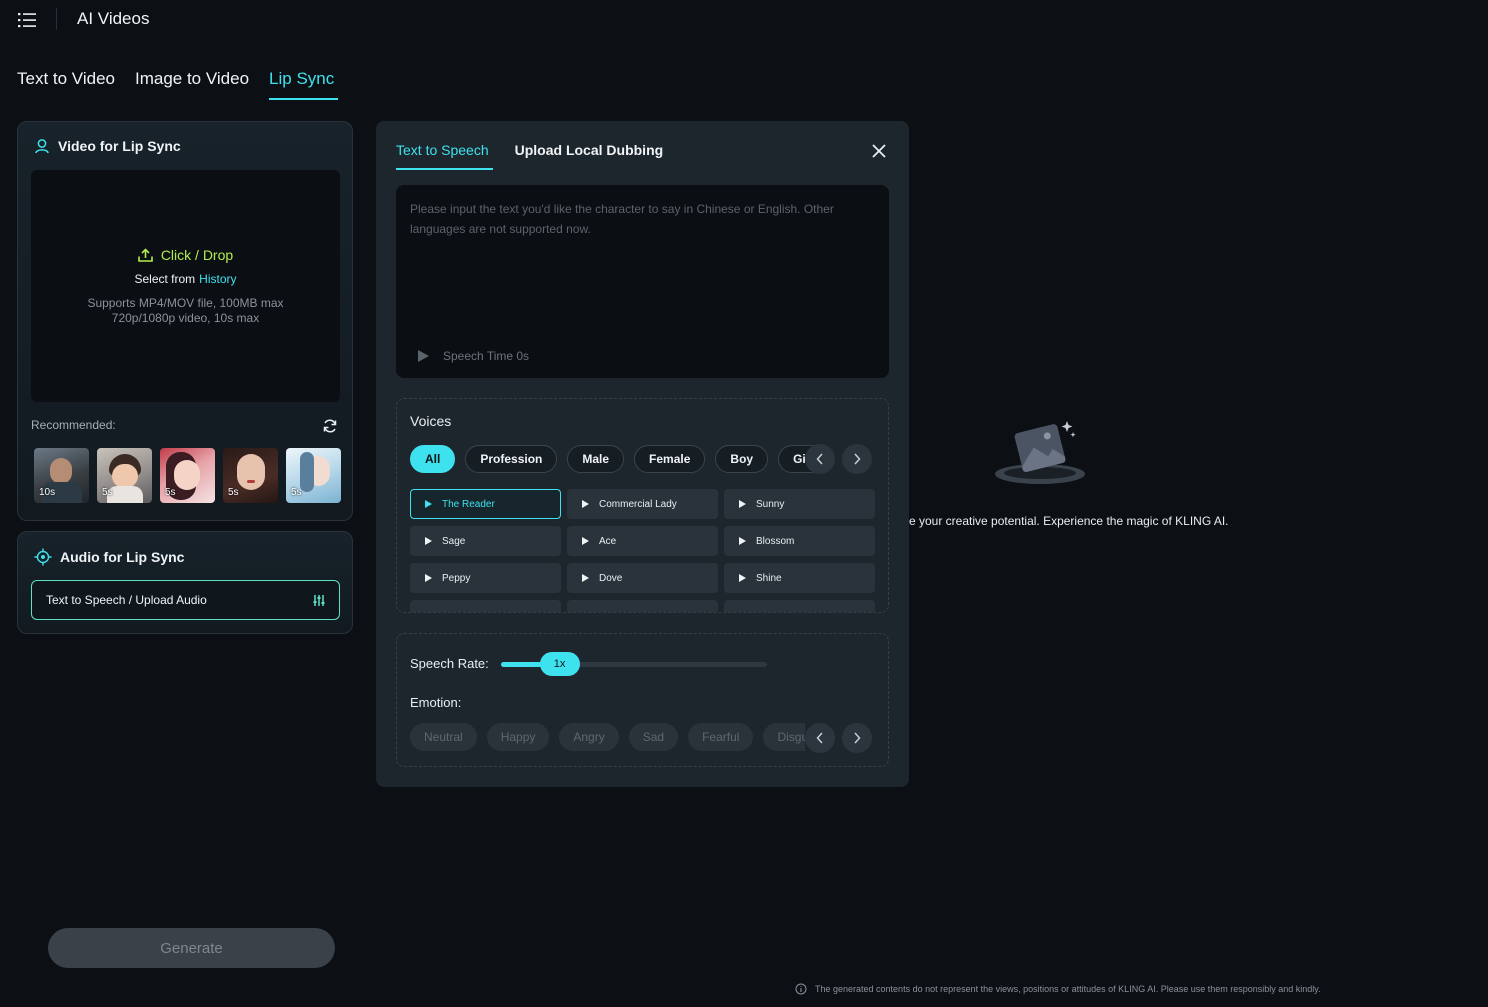 Image resolution: width=1488 pixels, height=1007 pixels. Describe the element at coordinates (449, 663) in the screenshot. I see `speech-rate-label: Speech Rate:` at that location.